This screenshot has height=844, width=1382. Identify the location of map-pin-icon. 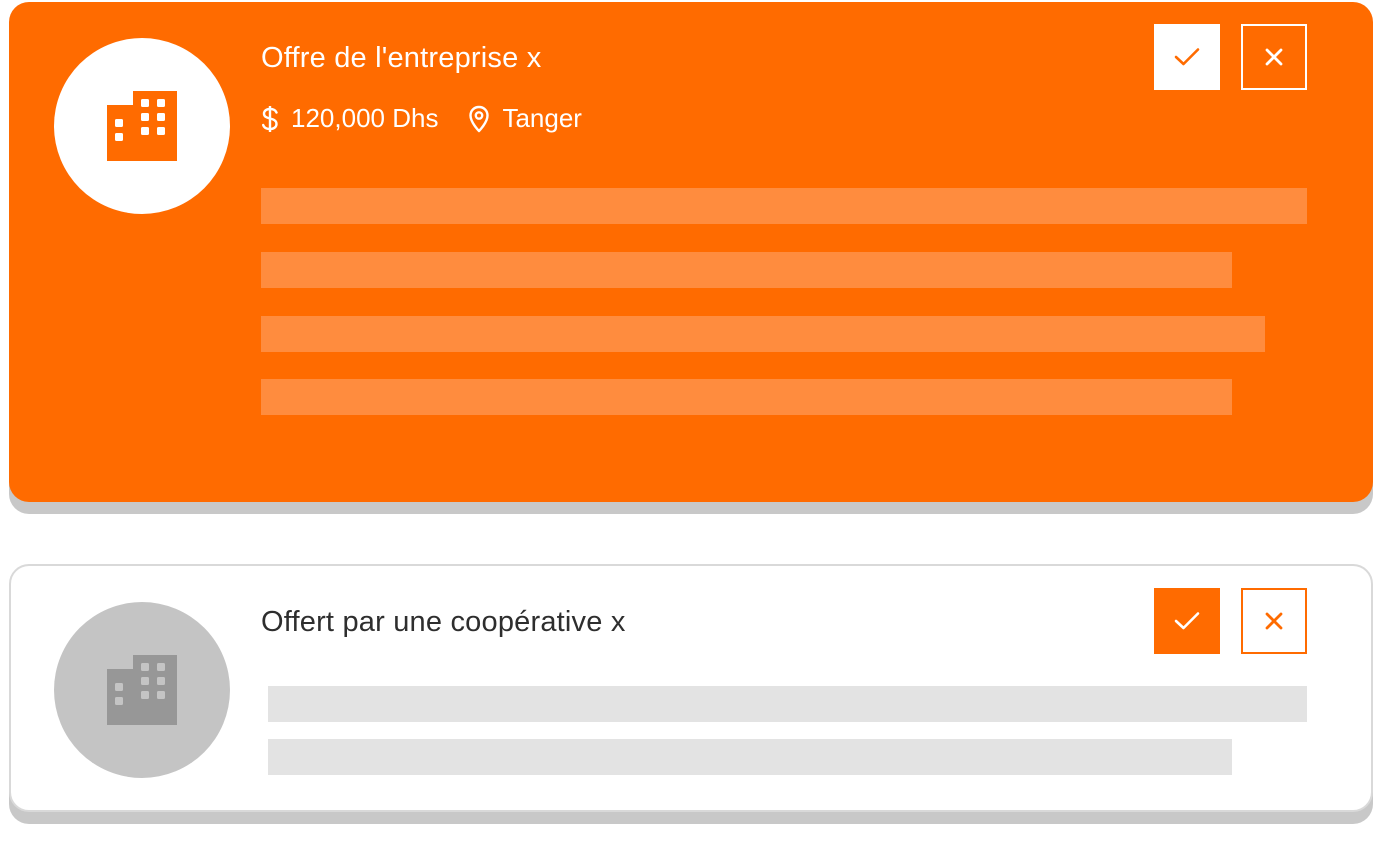
(479, 119).